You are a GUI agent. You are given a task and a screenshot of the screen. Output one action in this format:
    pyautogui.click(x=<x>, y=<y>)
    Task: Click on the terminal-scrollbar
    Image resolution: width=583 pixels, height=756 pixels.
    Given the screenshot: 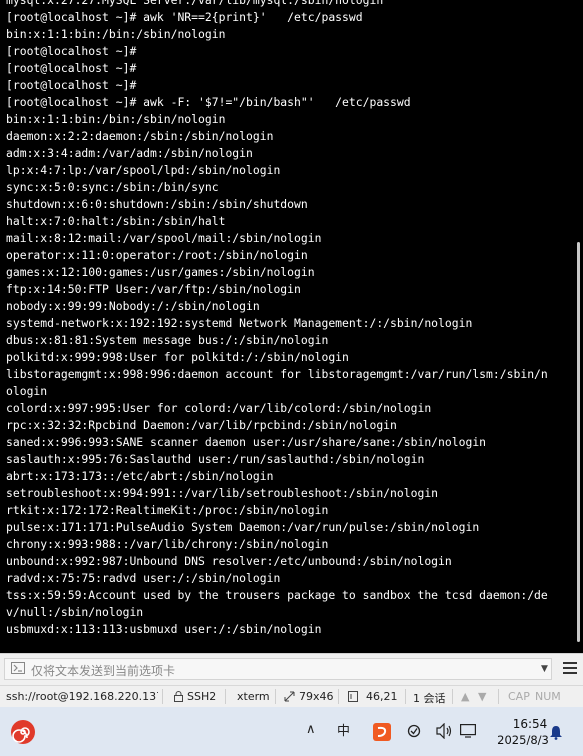 What is the action you would take?
    pyautogui.click(x=576, y=326)
    